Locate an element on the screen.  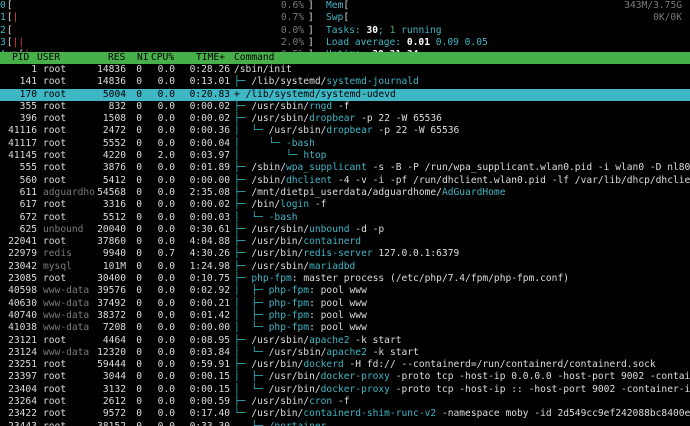
res-cell: 4220 is located at coordinates (114, 156).